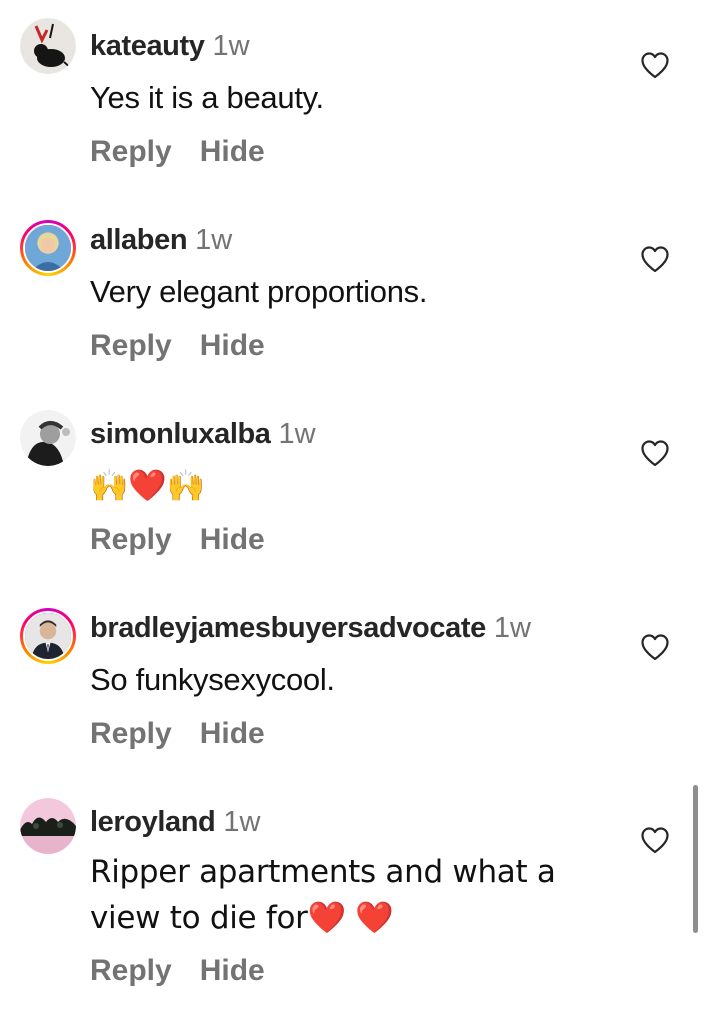  Describe the element at coordinates (259, 291) in the screenshot. I see `comment-text: Very elegant proportions.` at that location.